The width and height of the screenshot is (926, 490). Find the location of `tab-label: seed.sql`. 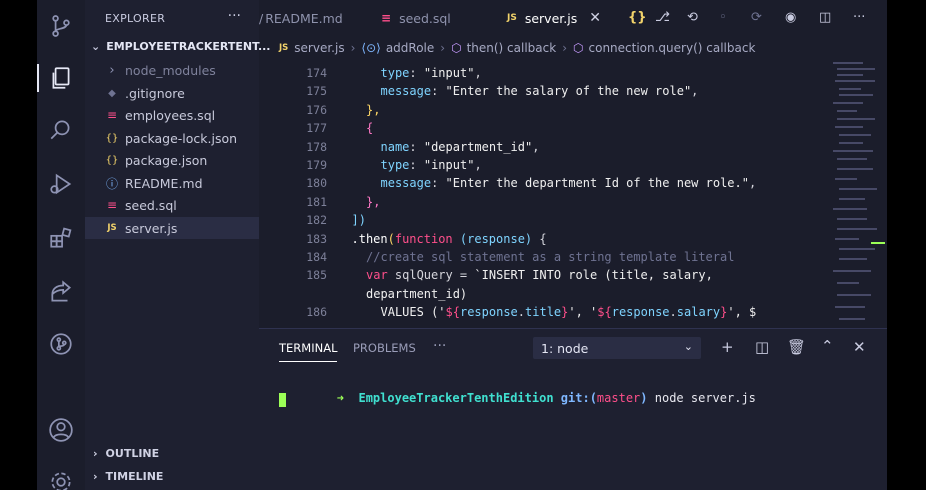

tab-label: seed.sql is located at coordinates (425, 18).